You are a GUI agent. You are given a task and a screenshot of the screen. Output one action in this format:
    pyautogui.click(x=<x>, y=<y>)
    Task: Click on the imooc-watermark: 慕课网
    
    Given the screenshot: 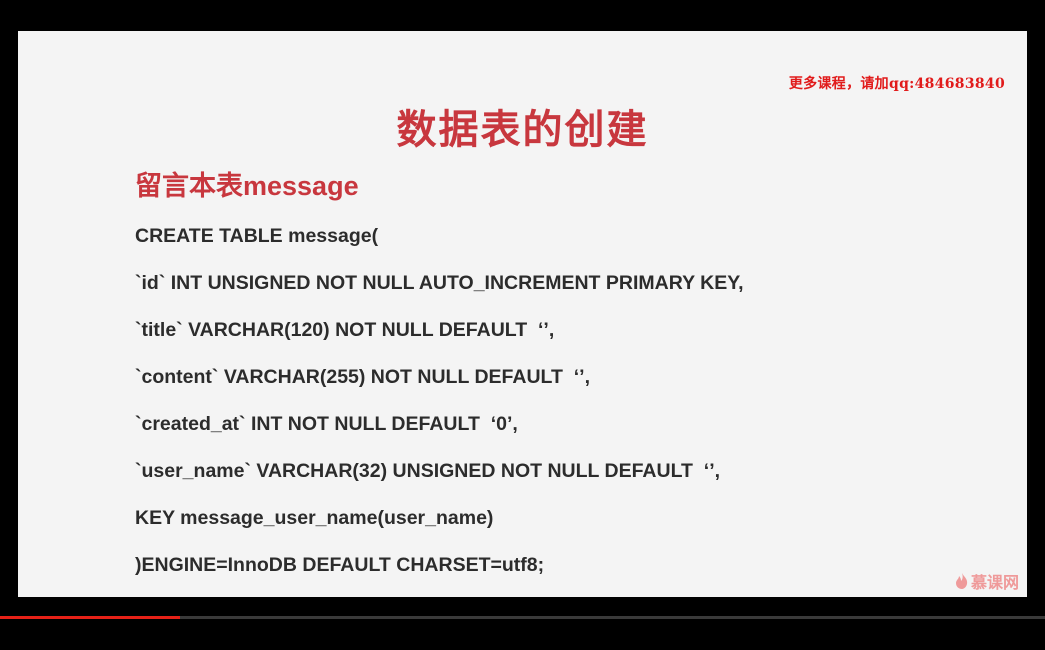 What is the action you would take?
    pyautogui.click(x=987, y=581)
    